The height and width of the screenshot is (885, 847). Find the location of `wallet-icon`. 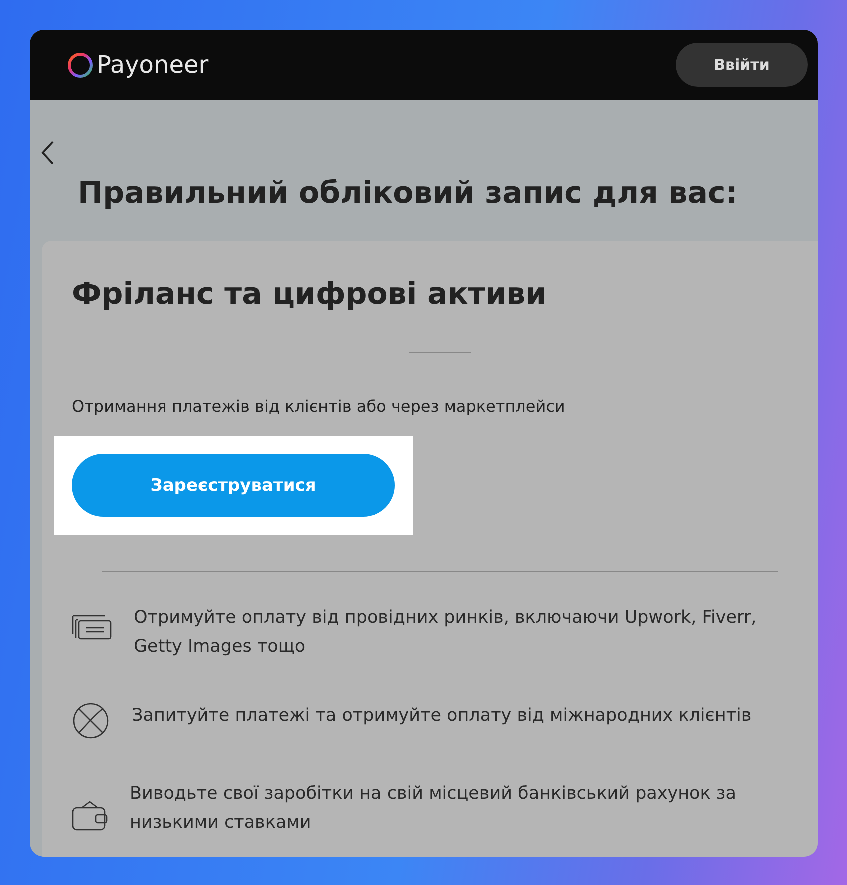

wallet-icon is located at coordinates (90, 816).